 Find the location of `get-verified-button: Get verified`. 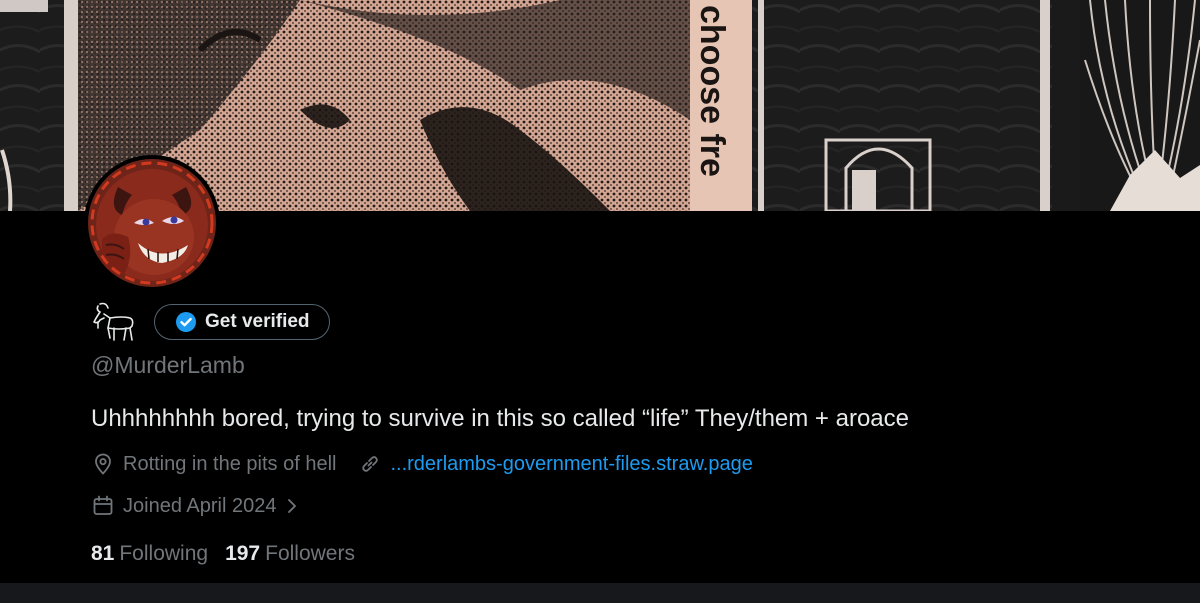

get-verified-button: Get verified is located at coordinates (242, 322).